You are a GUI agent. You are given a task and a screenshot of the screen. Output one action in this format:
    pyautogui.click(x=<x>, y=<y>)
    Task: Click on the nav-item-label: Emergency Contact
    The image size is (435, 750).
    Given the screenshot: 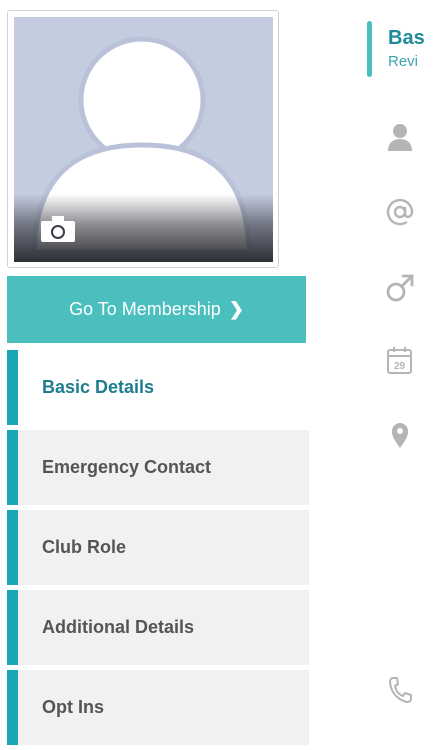 What is the action you would take?
    pyautogui.click(x=127, y=467)
    